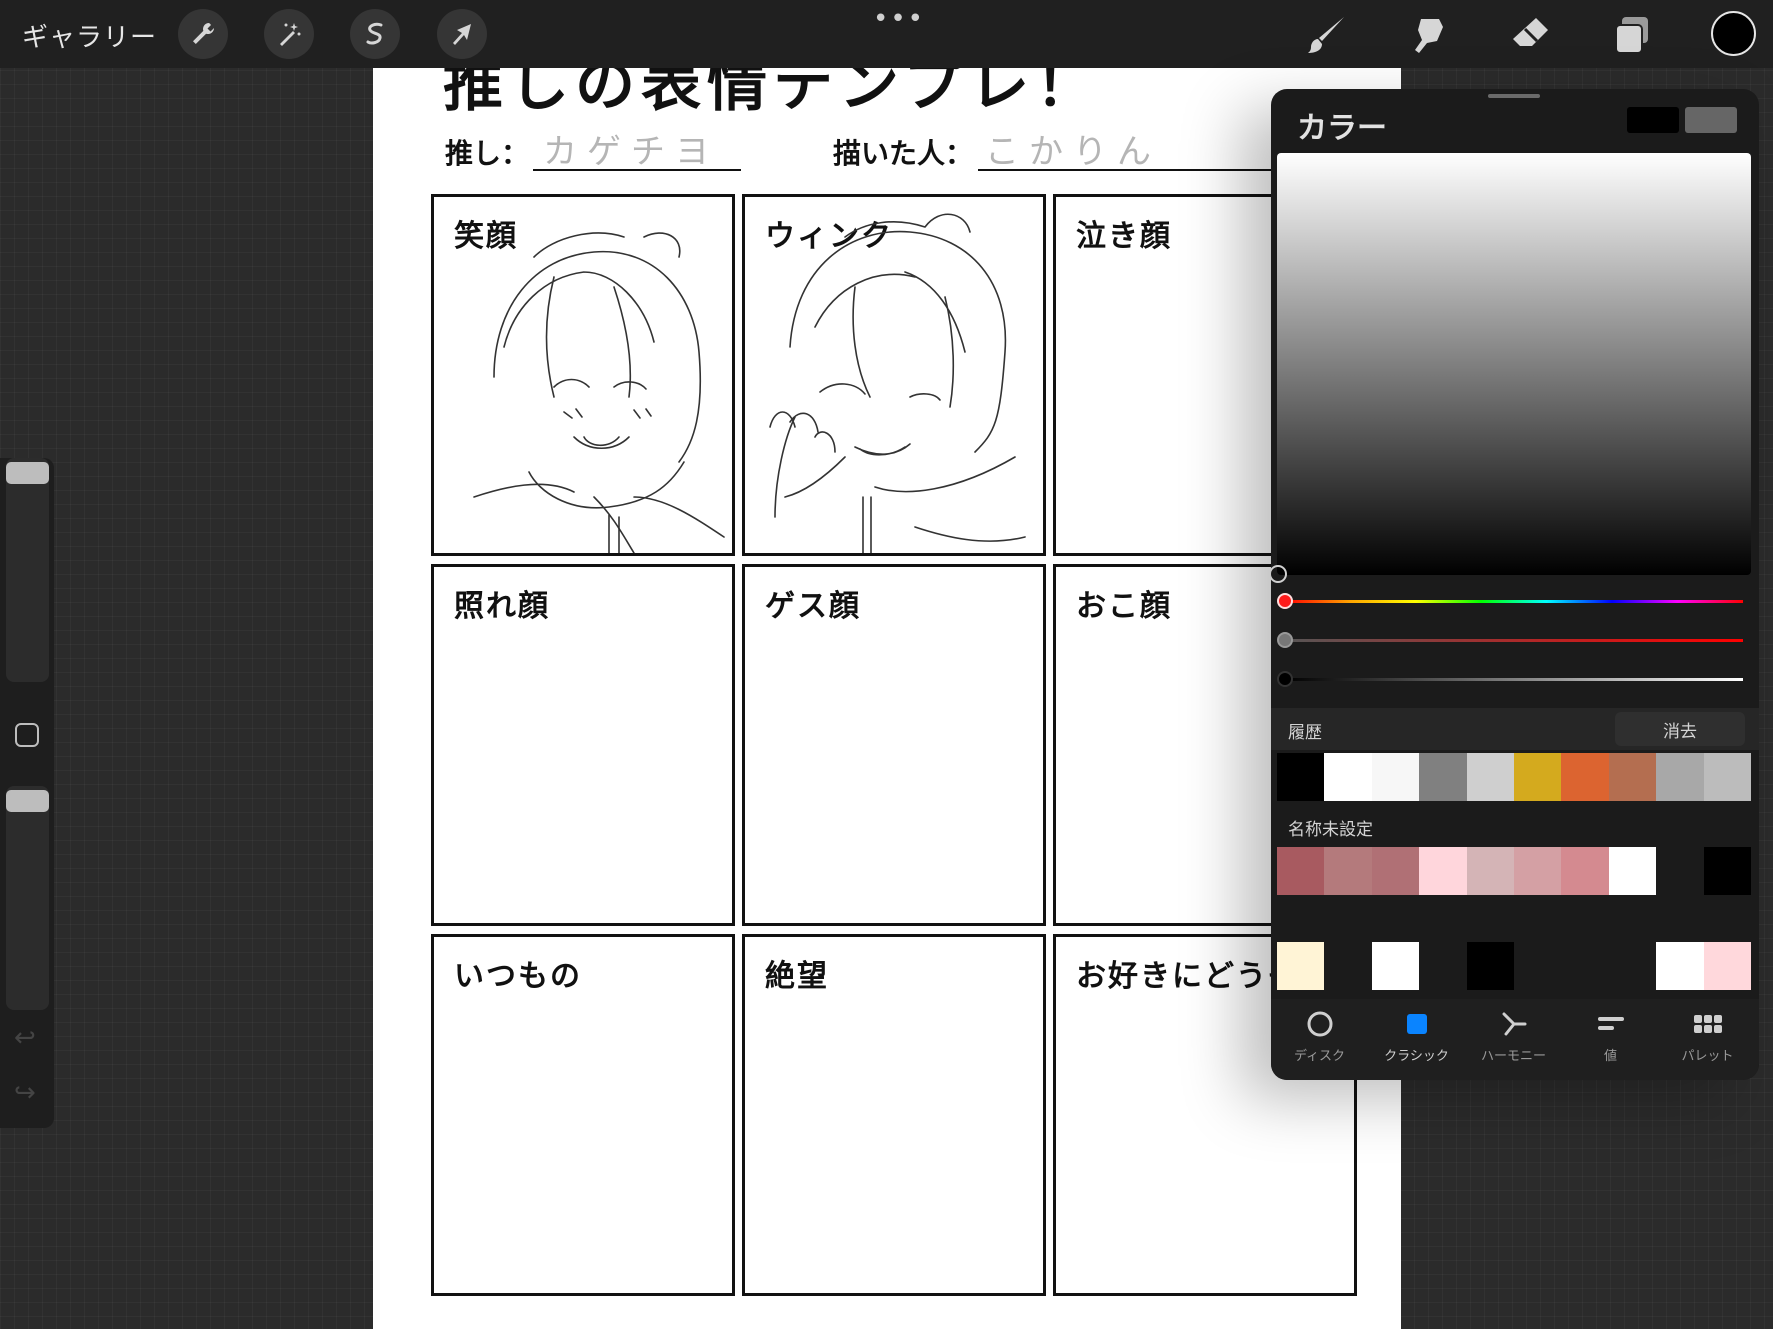 The image size is (1773, 1329). Describe the element at coordinates (1285, 640) in the screenshot. I see `saturation-knob` at that location.